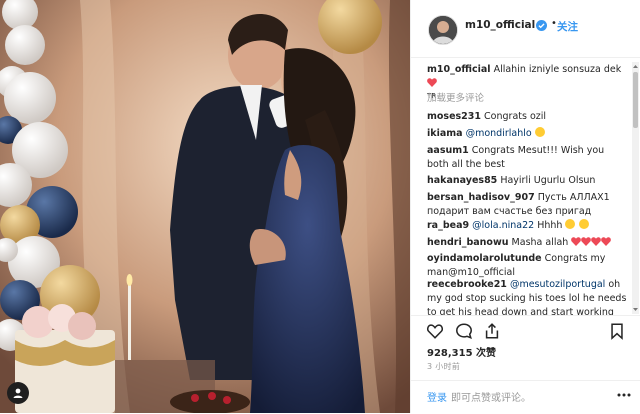 This screenshot has height=414, width=640. What do you see at coordinates (567, 26) in the screenshot?
I see `follow-button: 关注` at bounding box center [567, 26].